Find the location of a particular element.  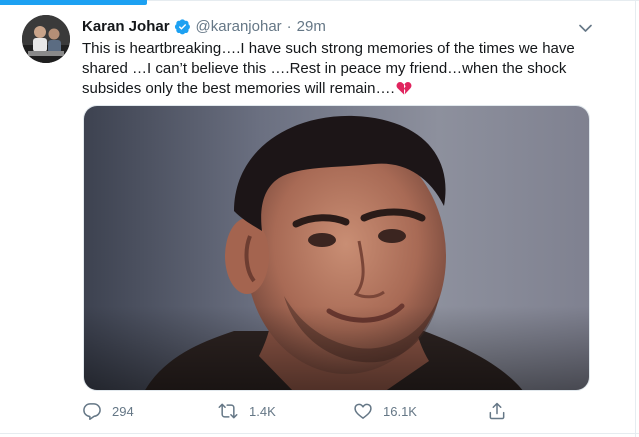

retweet-icon is located at coordinates (228, 411).